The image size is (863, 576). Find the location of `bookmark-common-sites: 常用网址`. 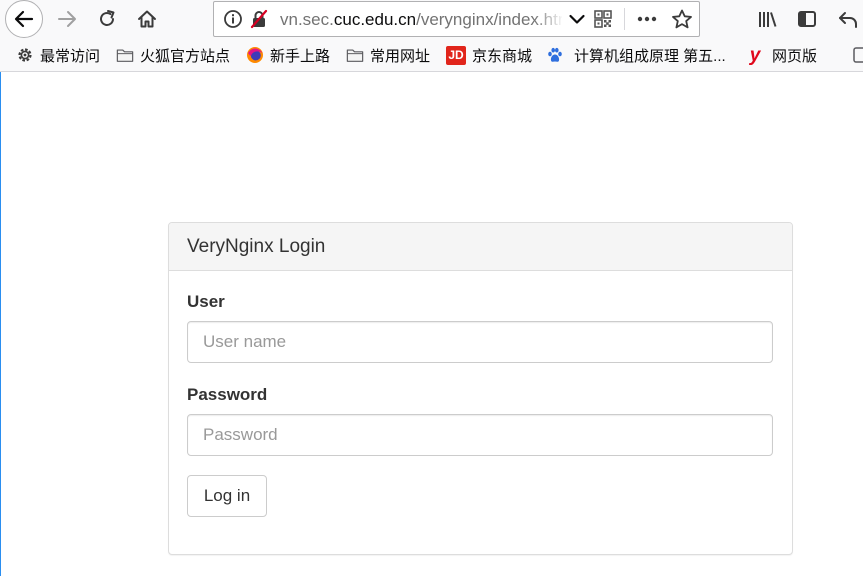

bookmark-common-sites: 常用网址 is located at coordinates (388, 55).